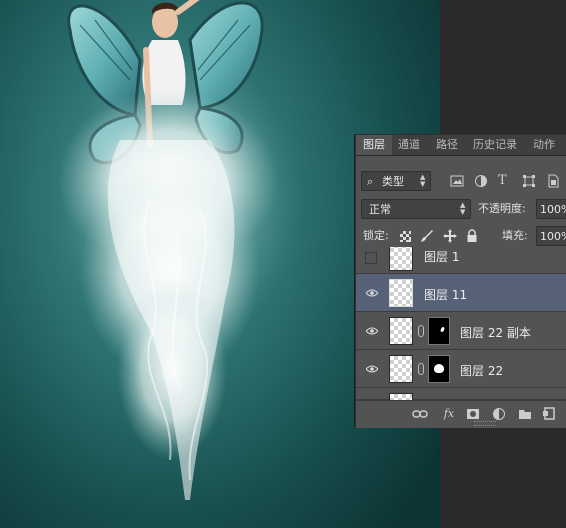 Image resolution: width=566 pixels, height=528 pixels. What do you see at coordinates (371, 258) in the screenshot?
I see `visibility-toggle-empty` at bounding box center [371, 258].